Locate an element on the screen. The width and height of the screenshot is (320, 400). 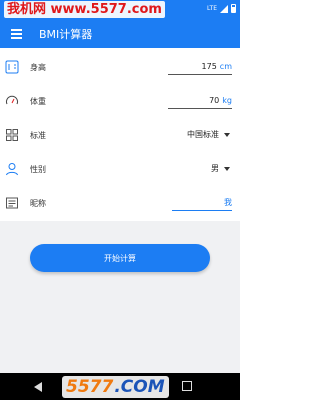
status-bar: 我机网 www.5577.com LTE is located at coordinates (120, 10).